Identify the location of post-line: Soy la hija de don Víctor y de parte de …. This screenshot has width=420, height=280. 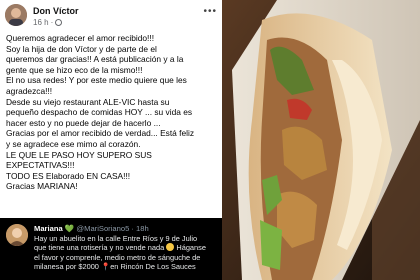
(81, 48).